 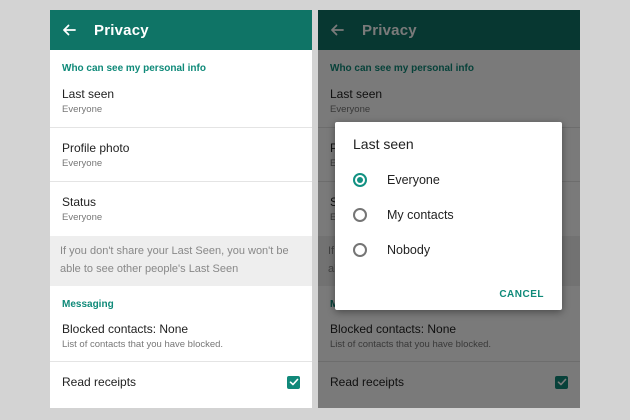 I want to click on radio-option-everyone: Everyone, so click(x=448, y=179).